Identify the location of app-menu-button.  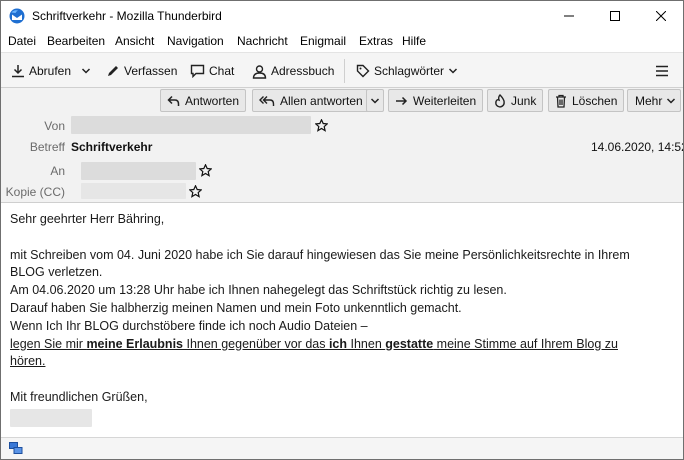
(664, 71).